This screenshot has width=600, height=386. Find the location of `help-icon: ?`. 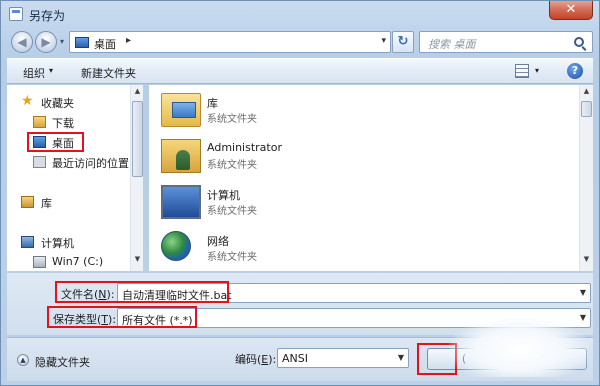

help-icon: ? is located at coordinates (575, 71).